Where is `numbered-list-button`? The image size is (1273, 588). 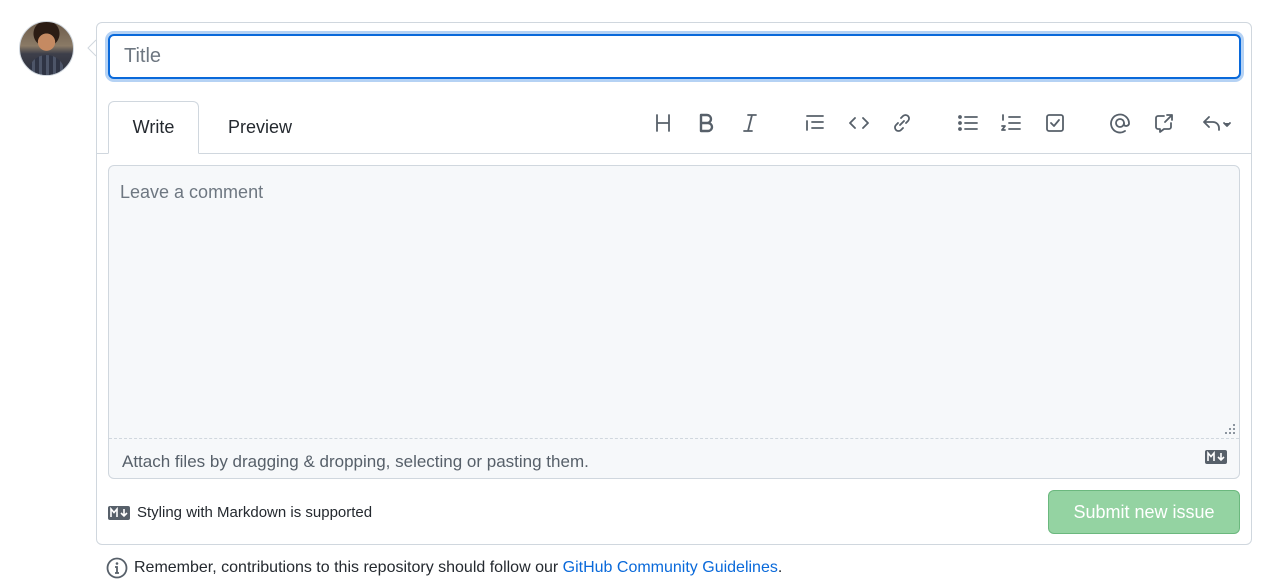
numbered-list-button is located at coordinates (1011, 123).